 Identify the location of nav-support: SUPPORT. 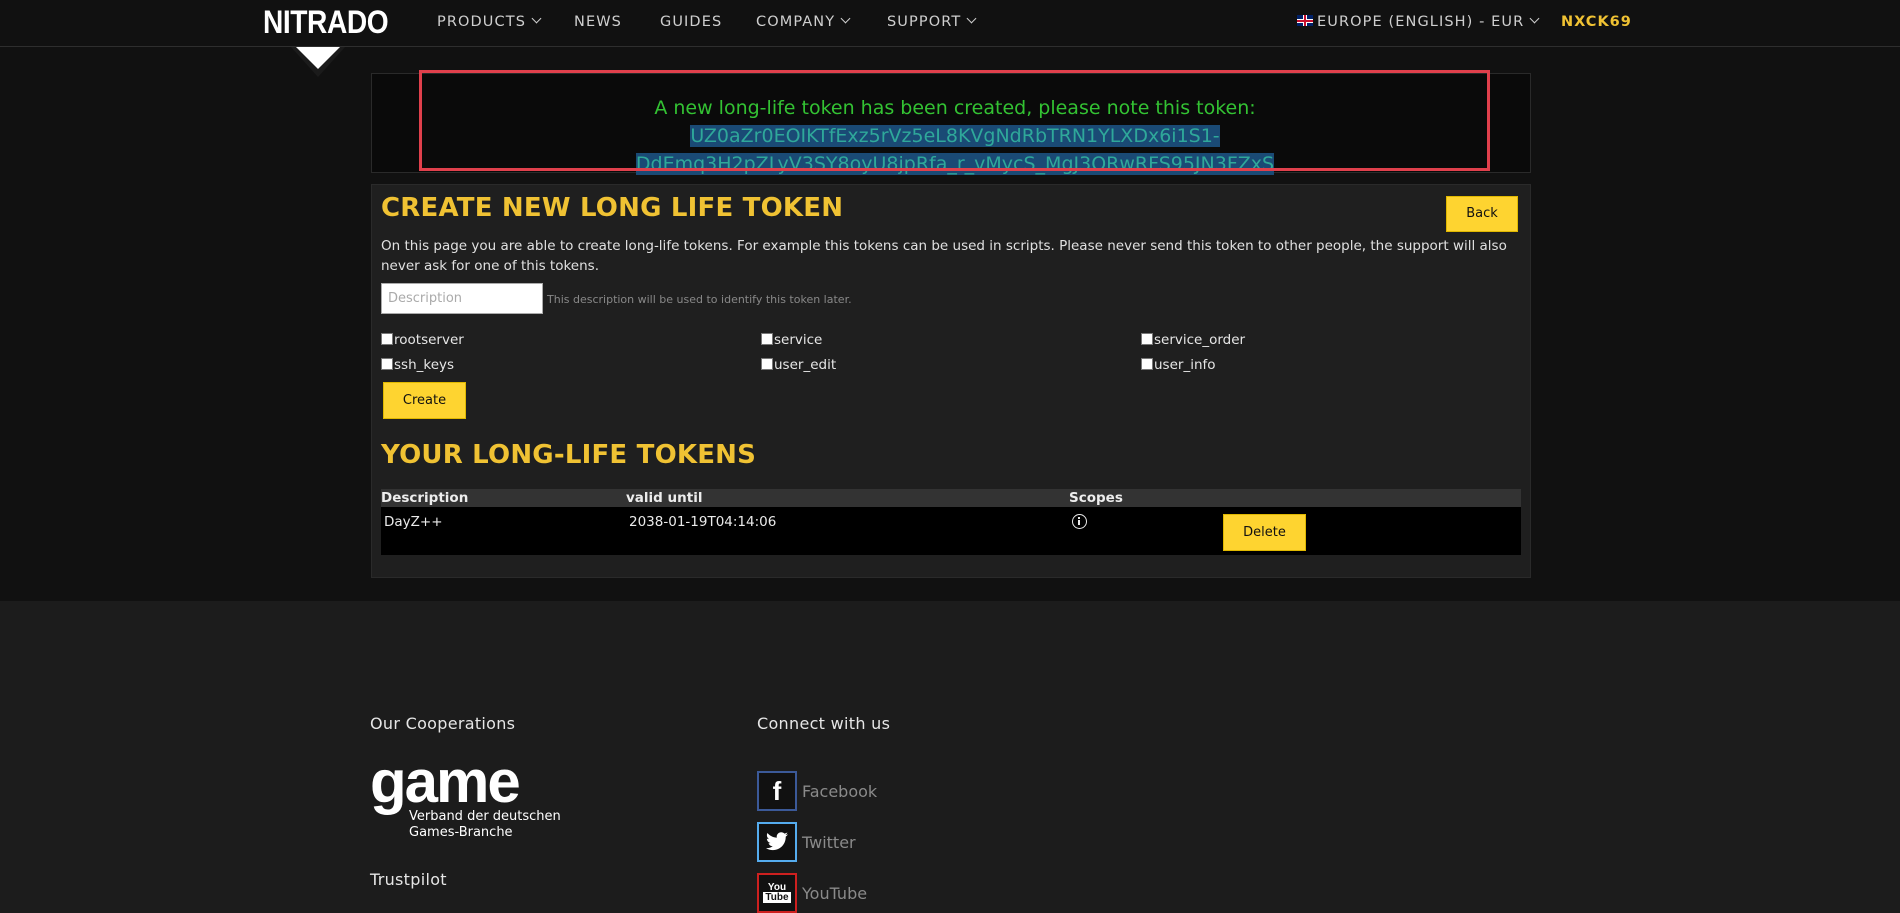
(932, 21).